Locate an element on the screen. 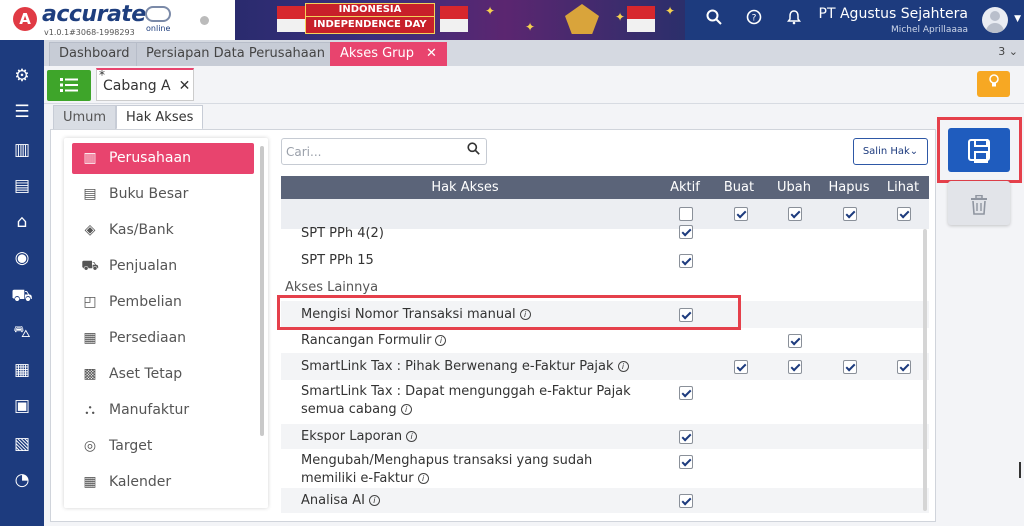 Image resolution: width=1024 pixels, height=526 pixels. unsaved-marker: * is located at coordinates (102, 75).